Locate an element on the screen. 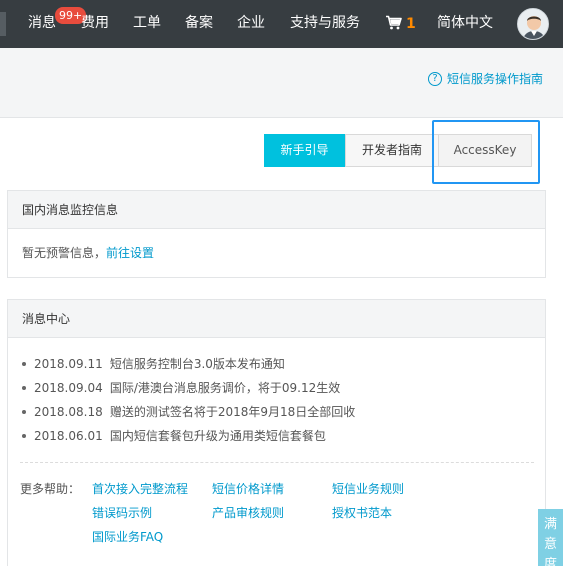  user-avatar is located at coordinates (533, 24).